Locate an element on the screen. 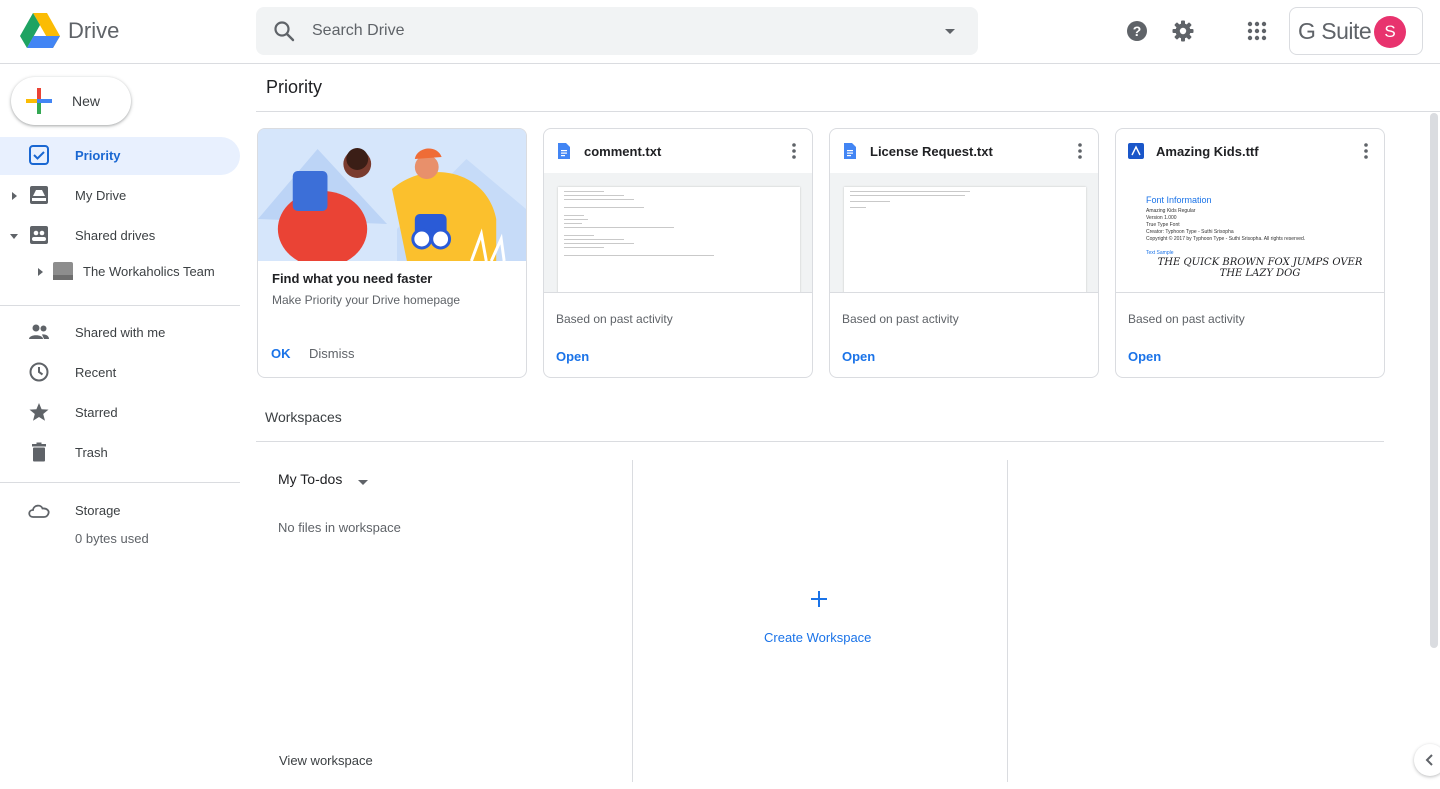 The width and height of the screenshot is (1440, 789). vertical-scrollbar is located at coordinates (1434, 380).